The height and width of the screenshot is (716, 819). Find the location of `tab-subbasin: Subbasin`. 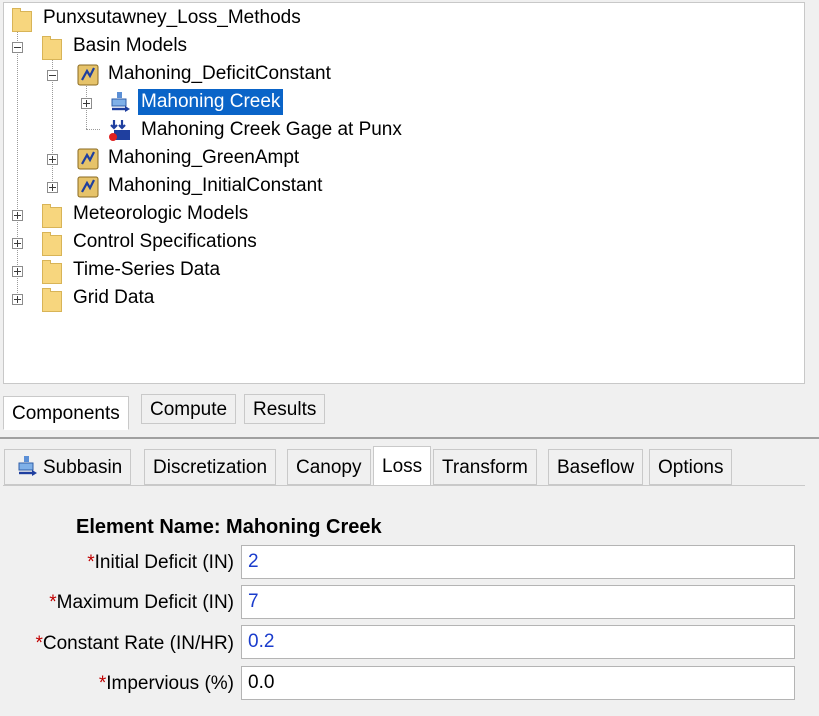

tab-subbasin: Subbasin is located at coordinates (68, 467).